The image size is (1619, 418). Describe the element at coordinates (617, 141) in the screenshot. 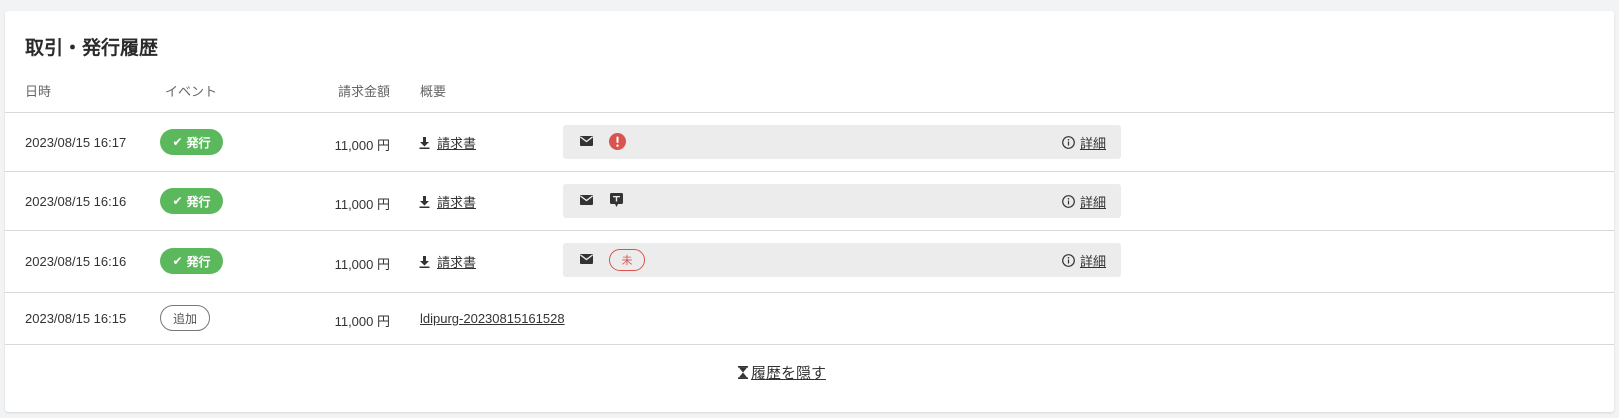

I see `error-icon` at that location.